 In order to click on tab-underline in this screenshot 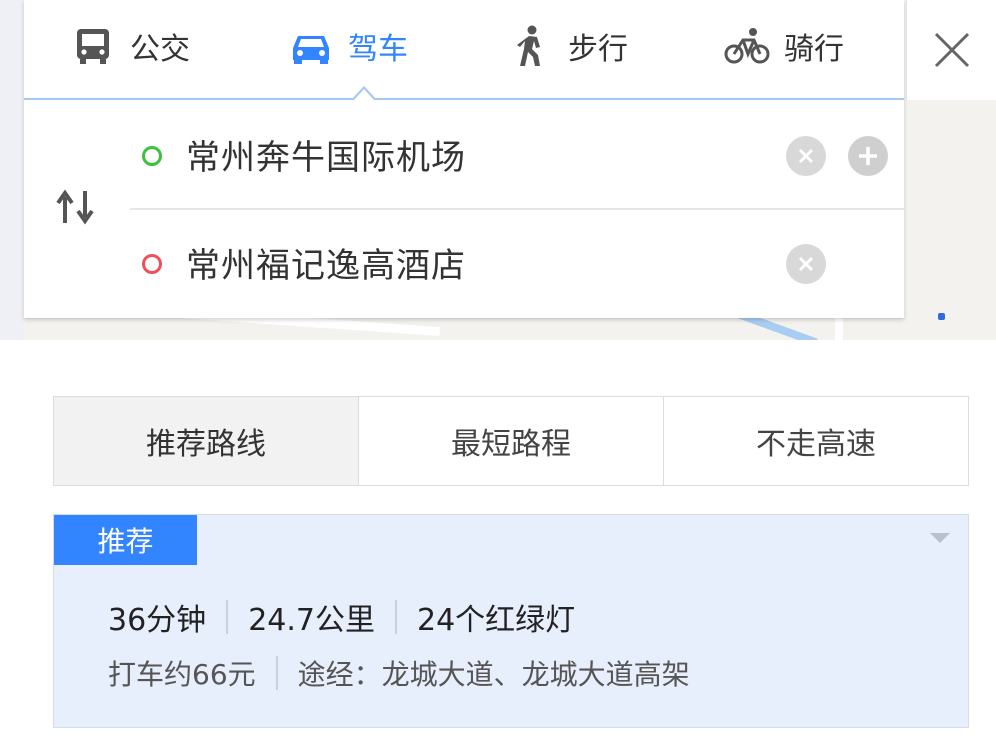, I will do `click(464, 99)`.